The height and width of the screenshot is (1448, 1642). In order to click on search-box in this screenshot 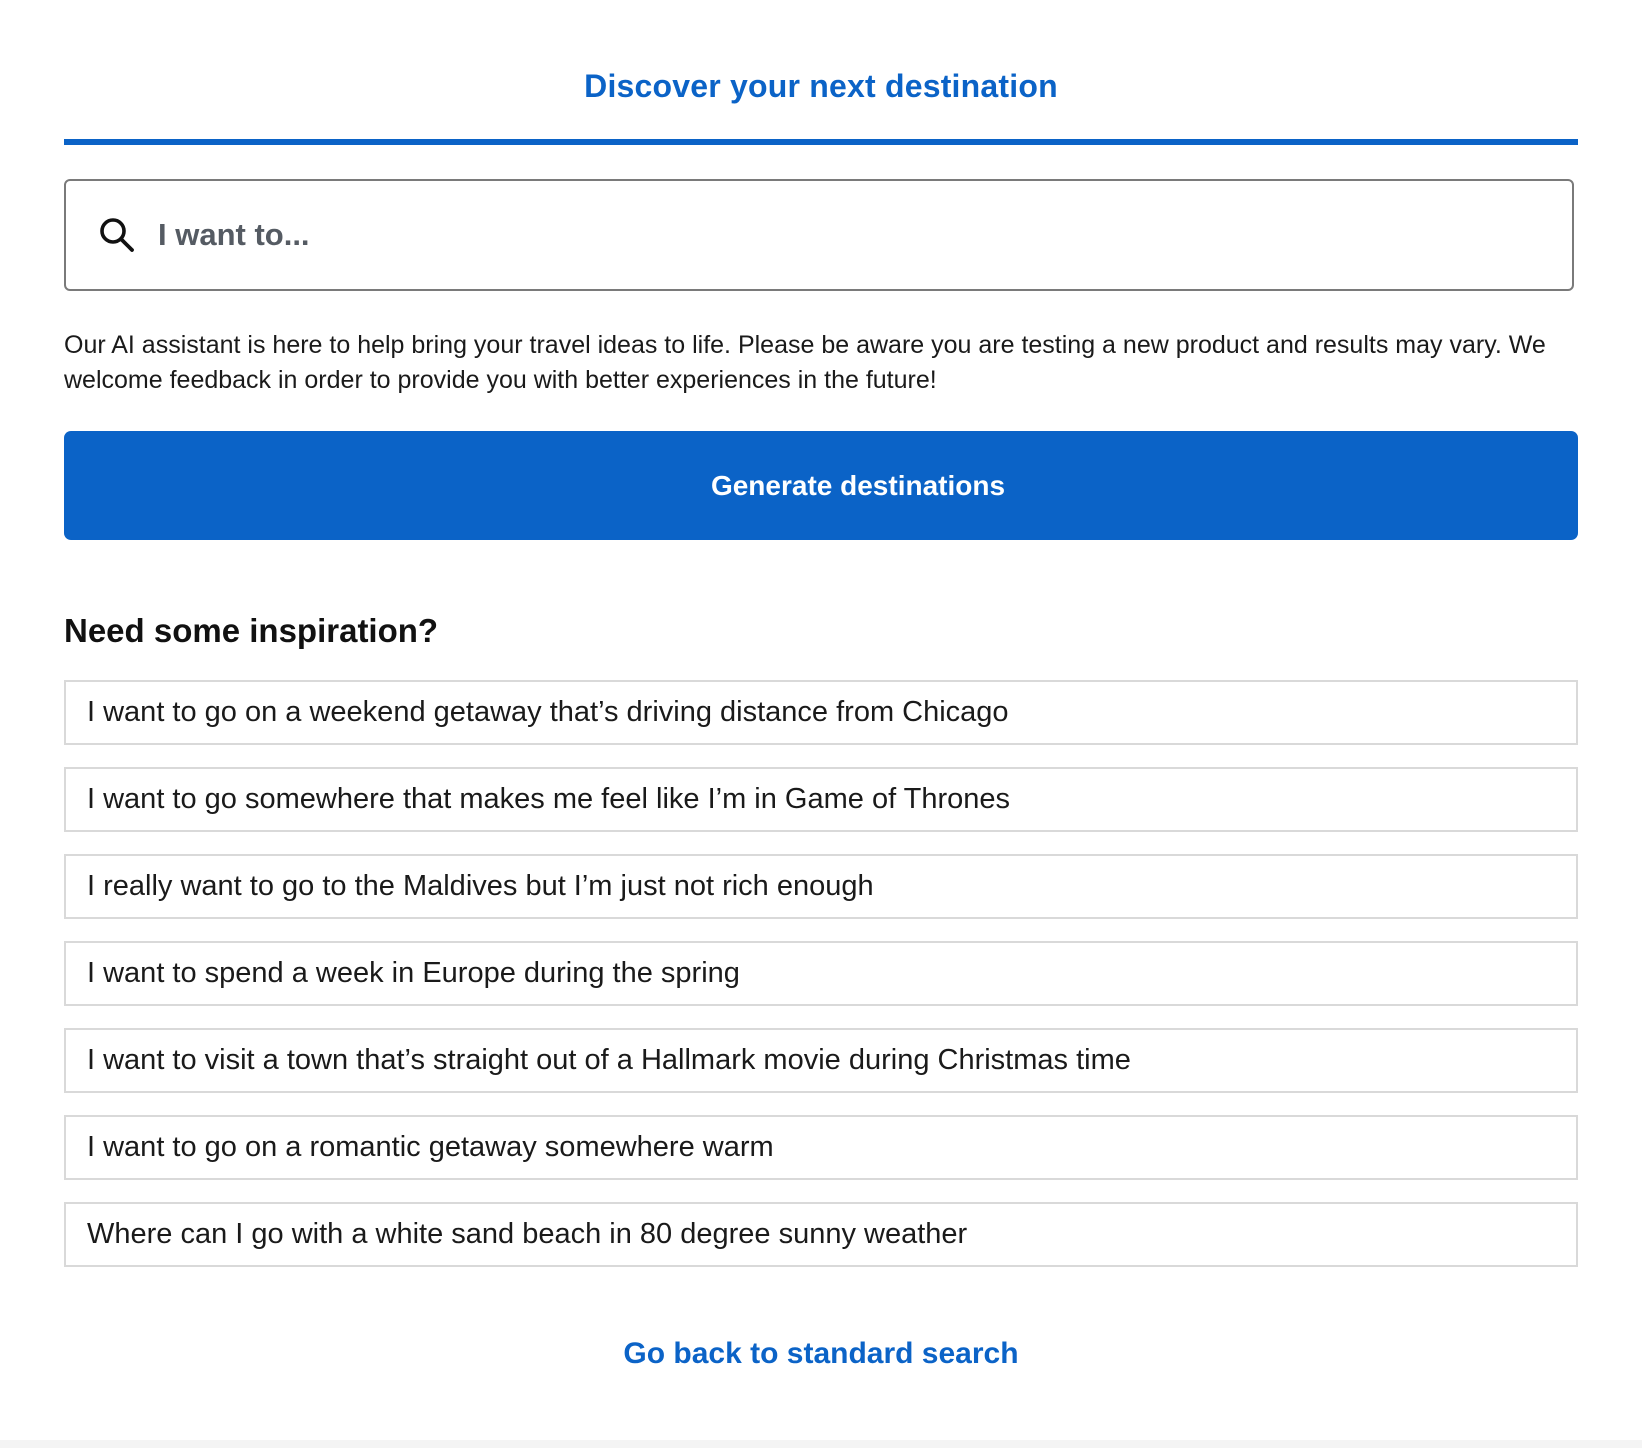, I will do `click(819, 235)`.